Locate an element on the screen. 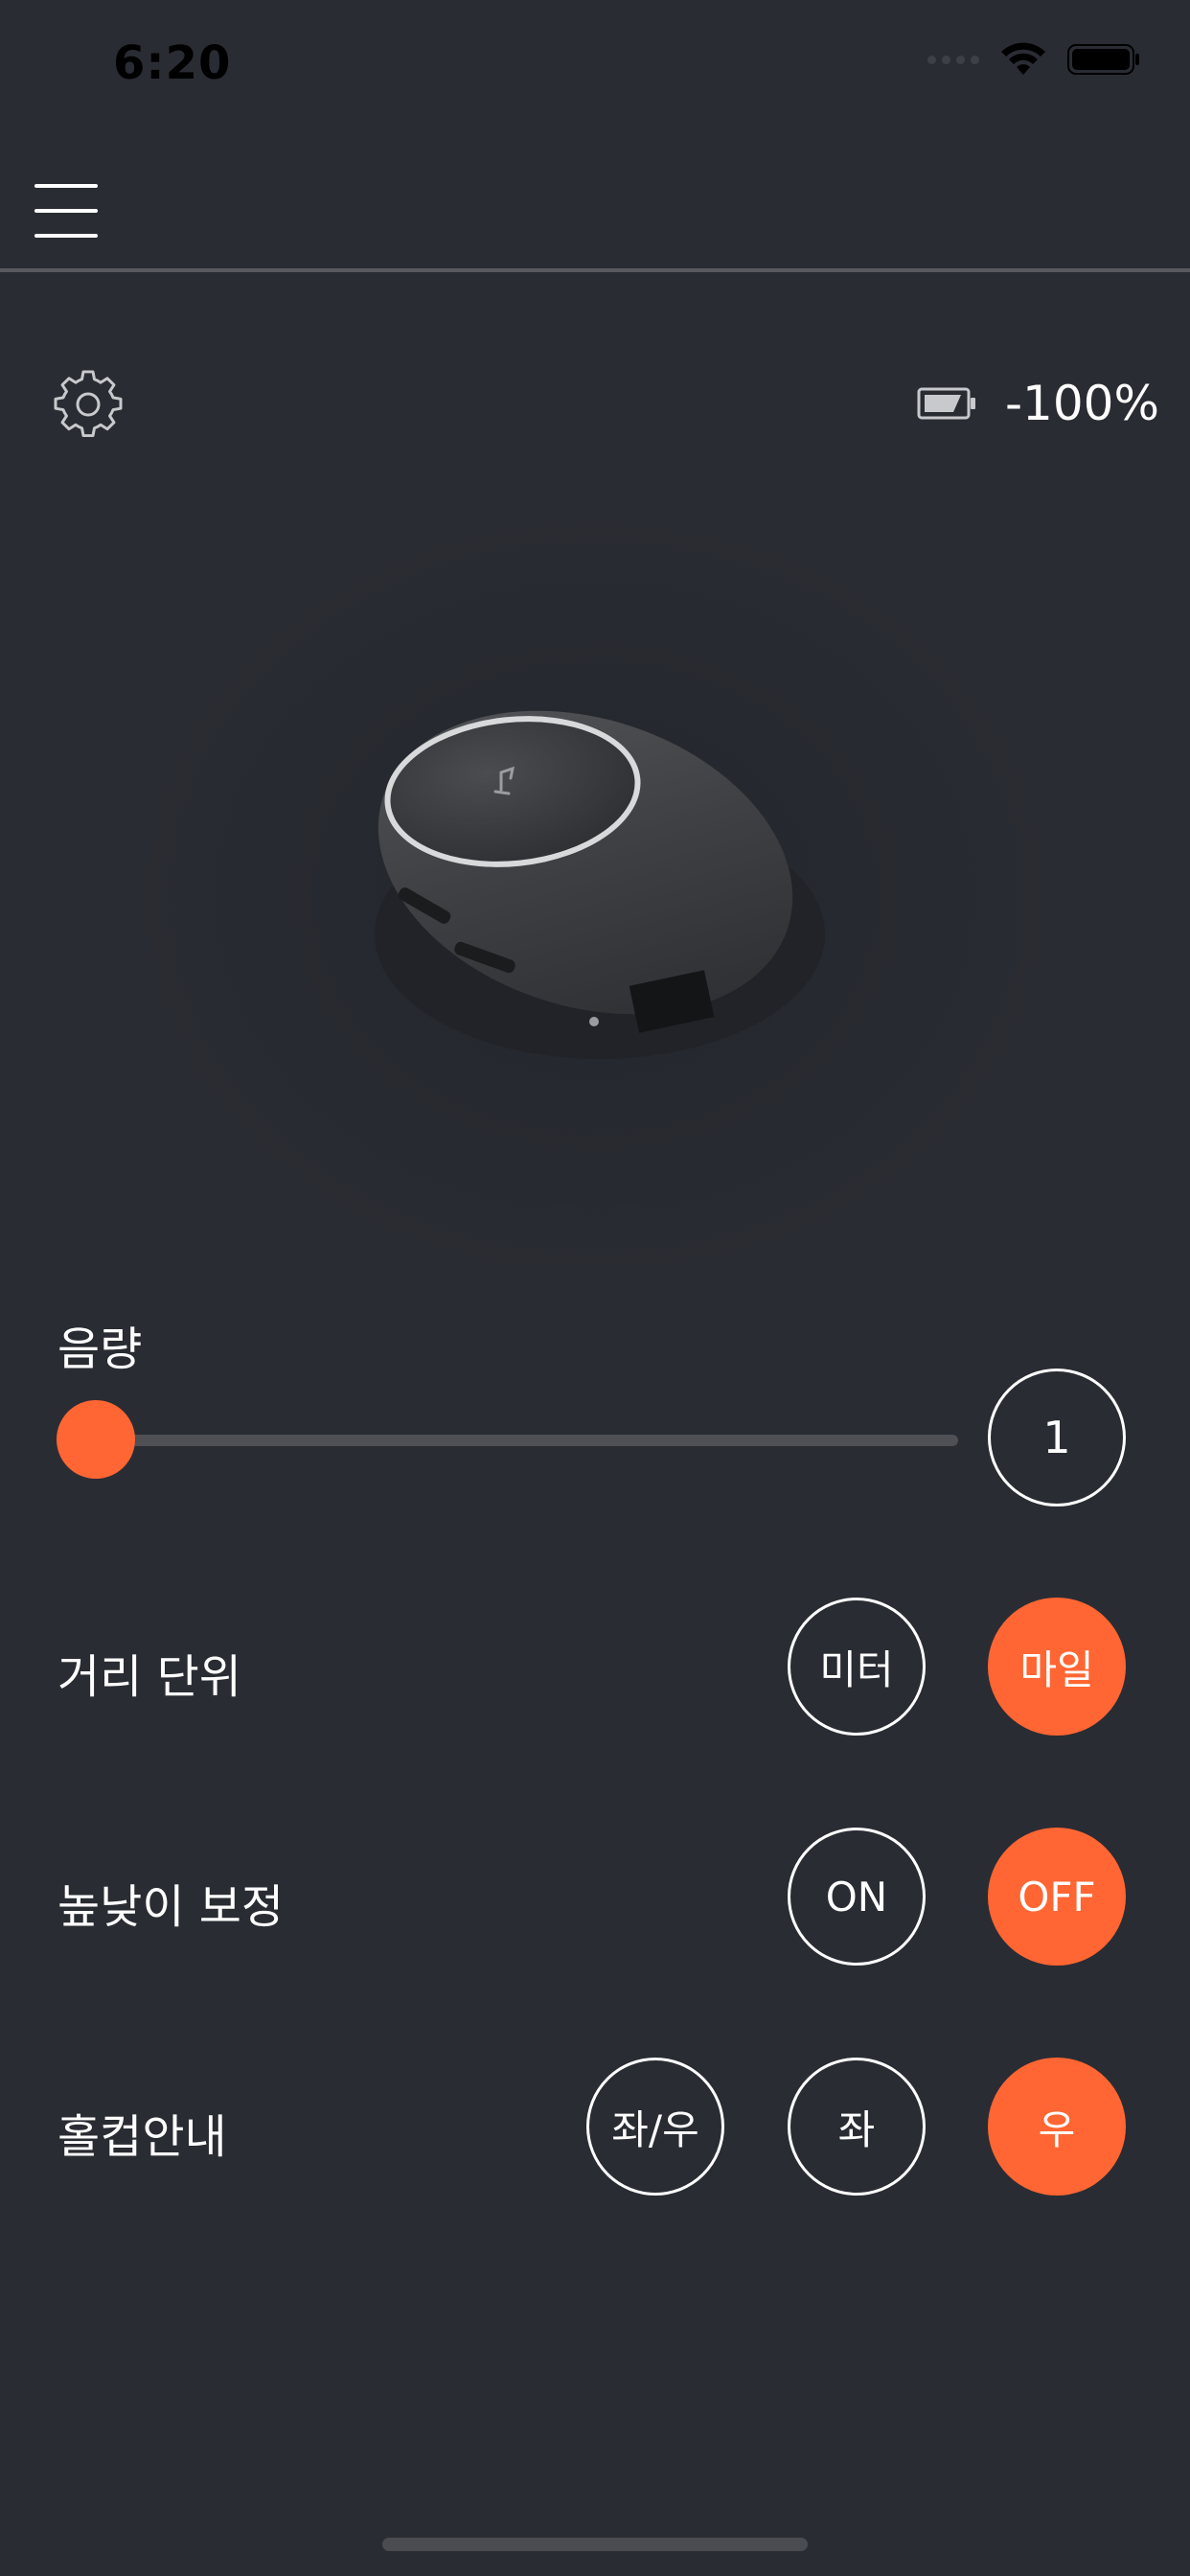 Image resolution: width=1190 pixels, height=2576 pixels. hole-cup-left-button: 좌 is located at coordinates (857, 2127).